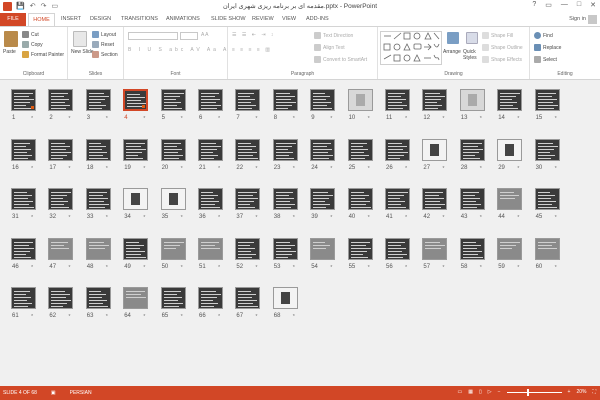 Image resolution: width=600 pixels, height=400 pixels. I want to click on paste-button: Paste, so click(9, 52).